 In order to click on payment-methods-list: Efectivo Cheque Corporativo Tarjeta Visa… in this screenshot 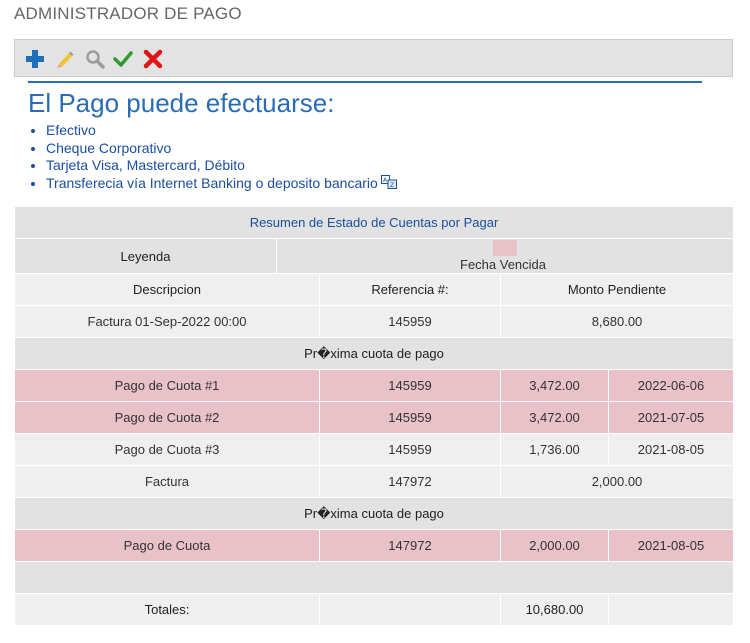, I will do `click(212, 157)`.